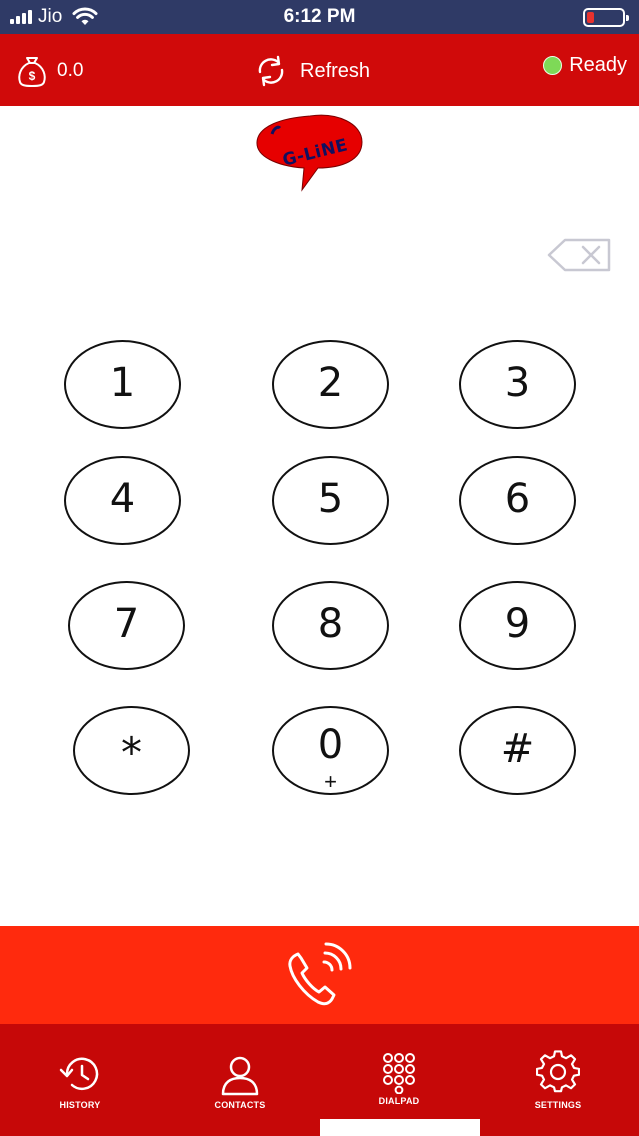 Image resolution: width=639 pixels, height=1136 pixels. I want to click on battery-icon, so click(606, 17).